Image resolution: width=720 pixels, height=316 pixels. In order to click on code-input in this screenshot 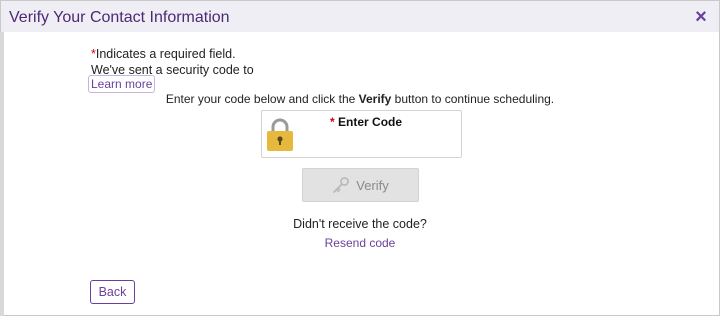, I will do `click(379, 143)`.